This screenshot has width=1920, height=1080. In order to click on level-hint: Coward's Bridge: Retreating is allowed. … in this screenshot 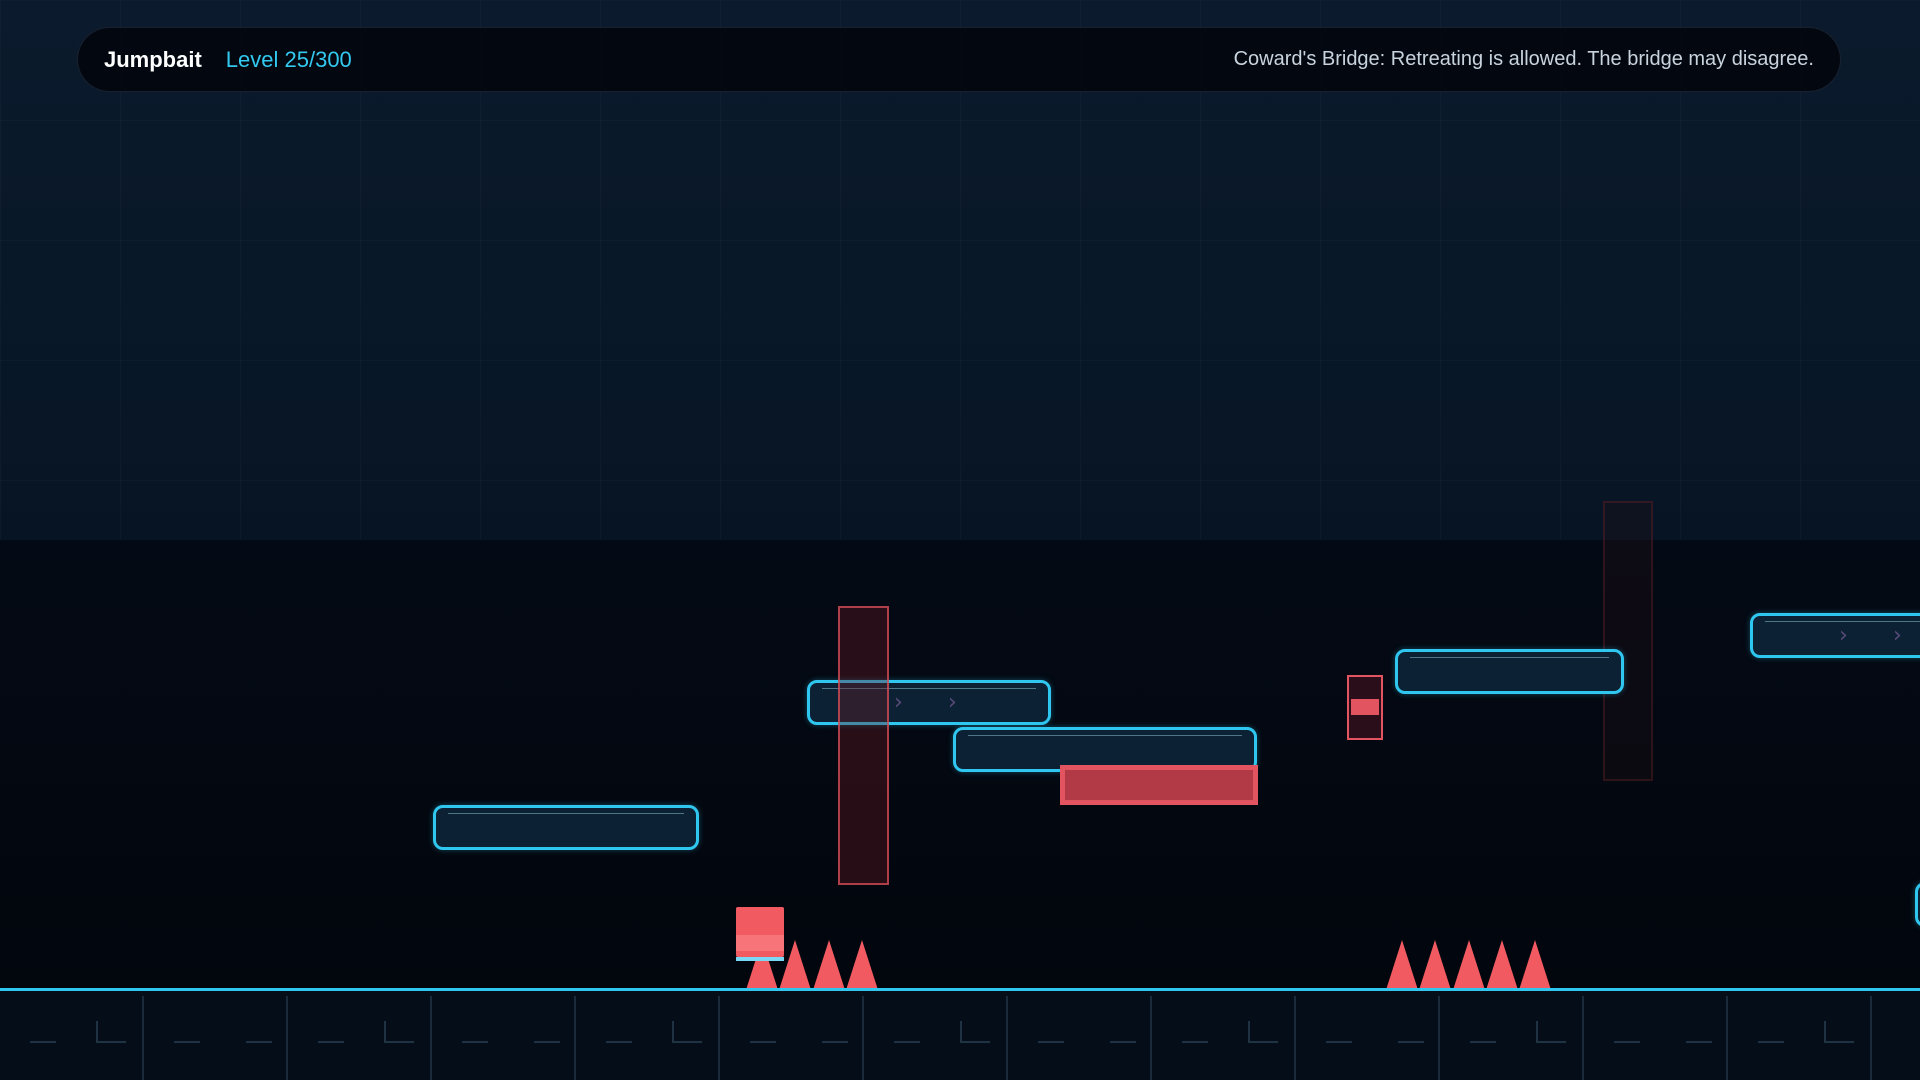, I will do `click(1523, 59)`.